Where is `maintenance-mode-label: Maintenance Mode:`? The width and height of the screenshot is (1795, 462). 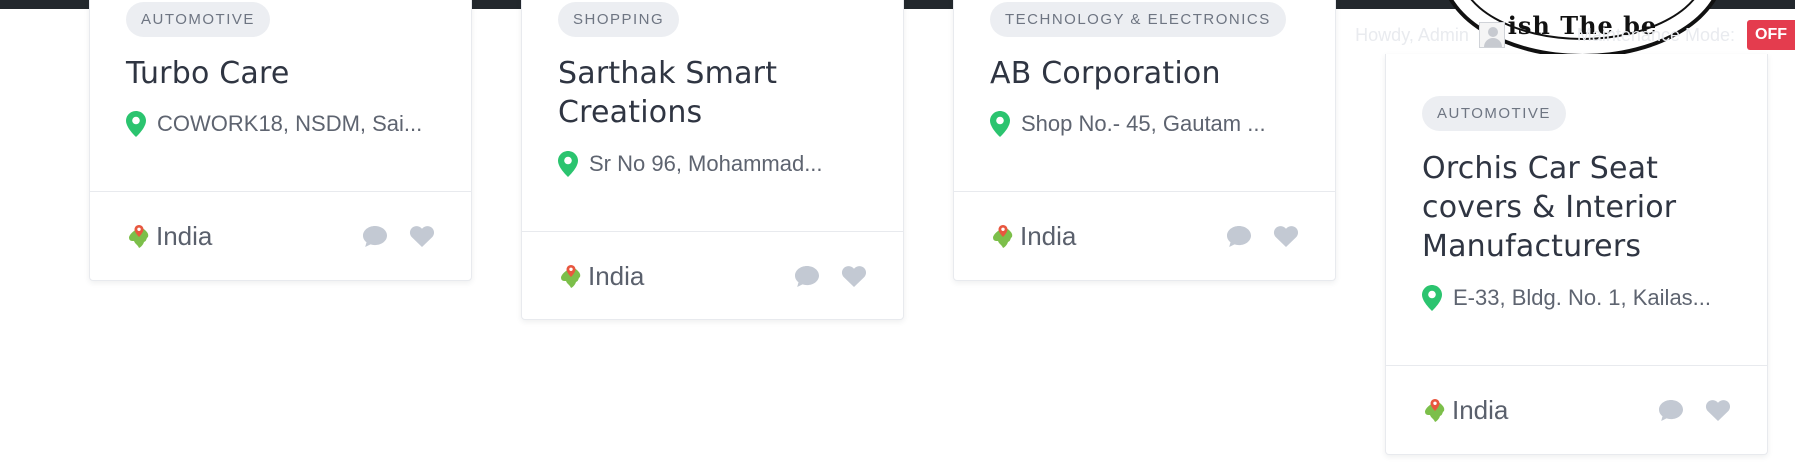 maintenance-mode-label: Maintenance Mode: is located at coordinates (1655, 34).